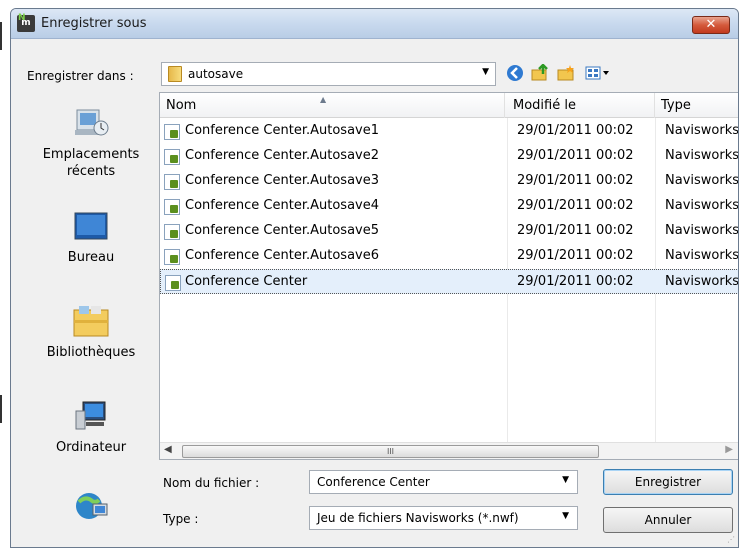 The image size is (741, 548). I want to click on save-in-label: Enregistrer dans :, so click(80, 76).